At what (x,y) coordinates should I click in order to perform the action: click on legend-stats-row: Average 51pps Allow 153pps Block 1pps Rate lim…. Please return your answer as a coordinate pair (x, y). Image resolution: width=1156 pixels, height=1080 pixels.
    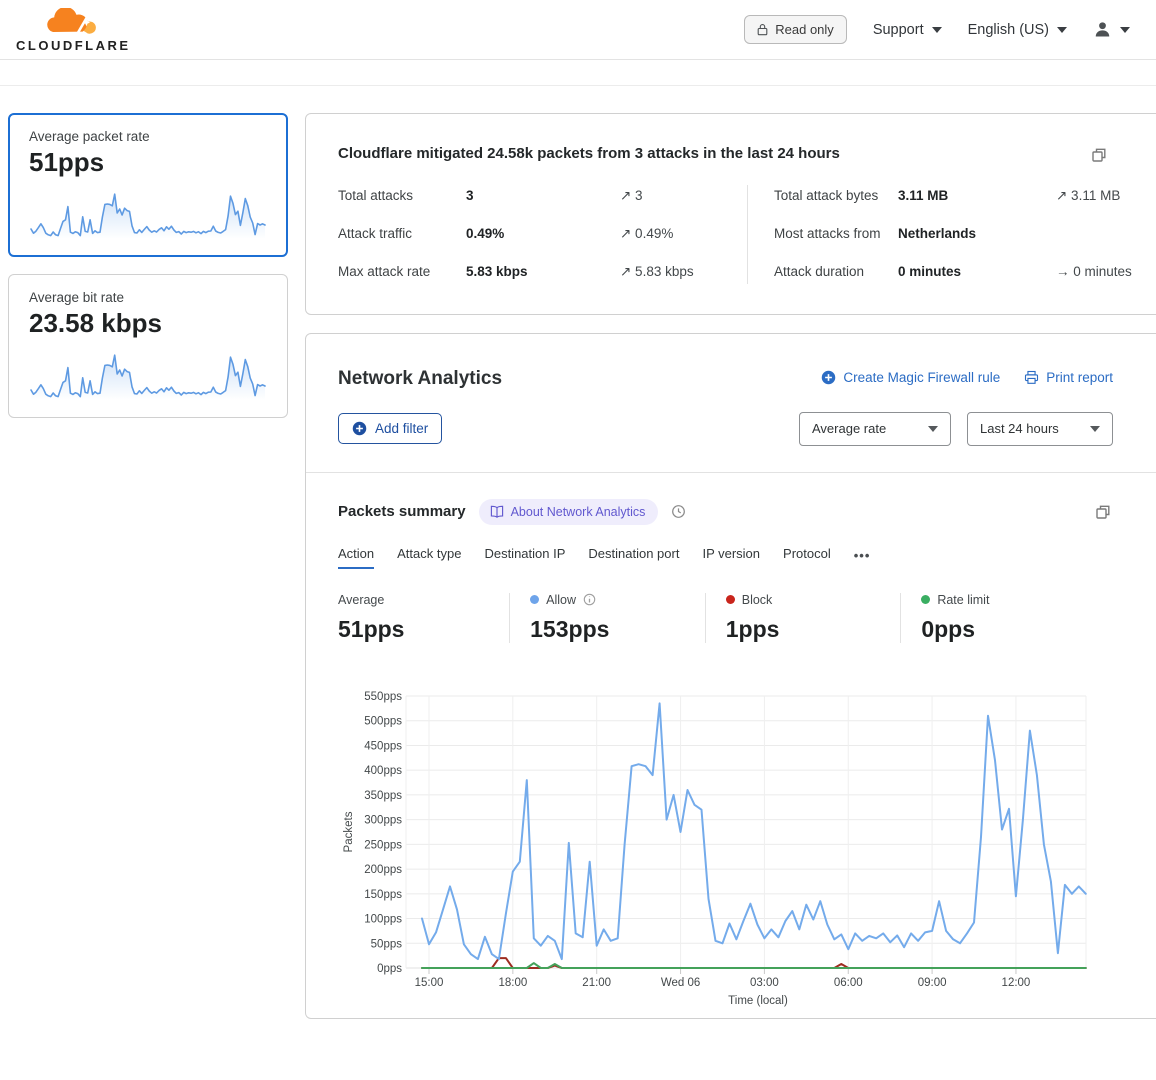
    Looking at the image, I should click on (745, 617).